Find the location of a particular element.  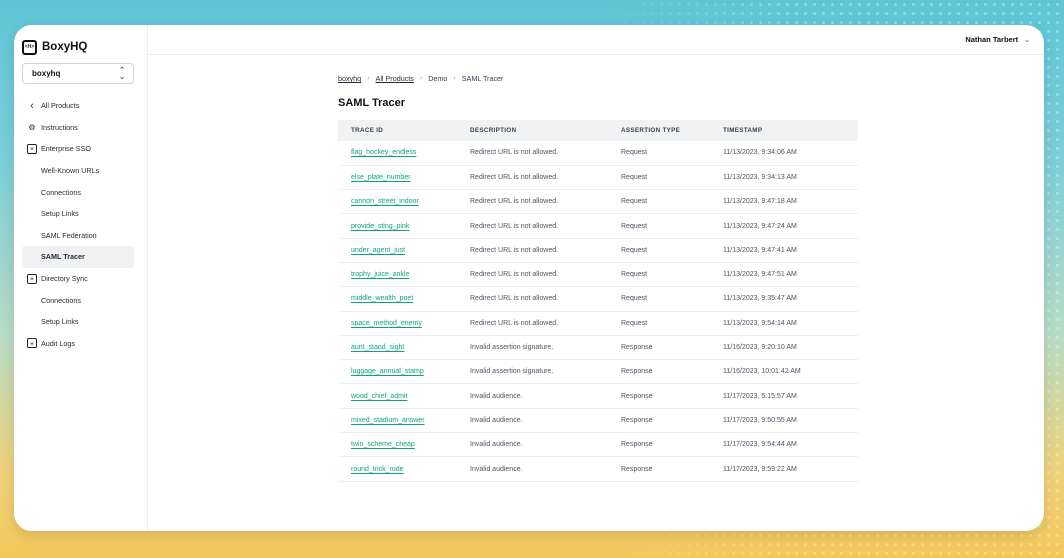

table-cell: aunt_stand_sight is located at coordinates (404, 347).